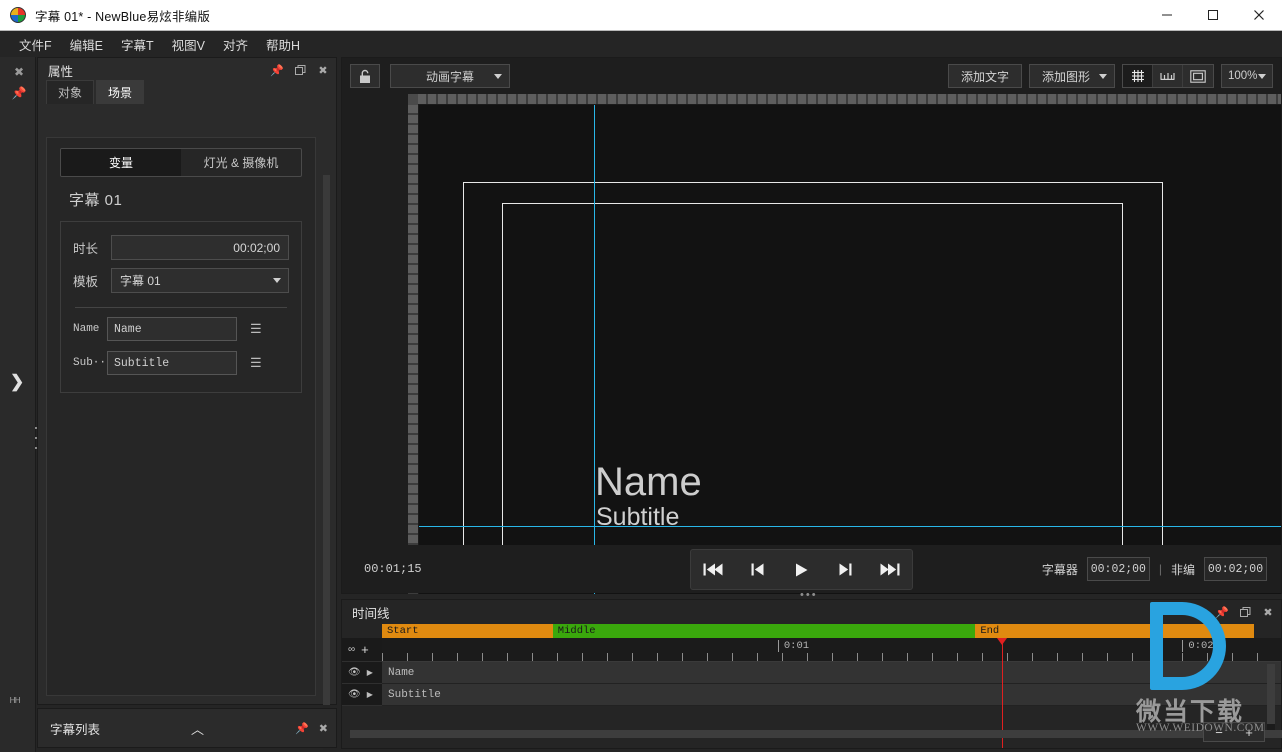 The image size is (1282, 752). I want to click on scene-mode-segmented: 变量 灯光 & 摄像机, so click(181, 162).